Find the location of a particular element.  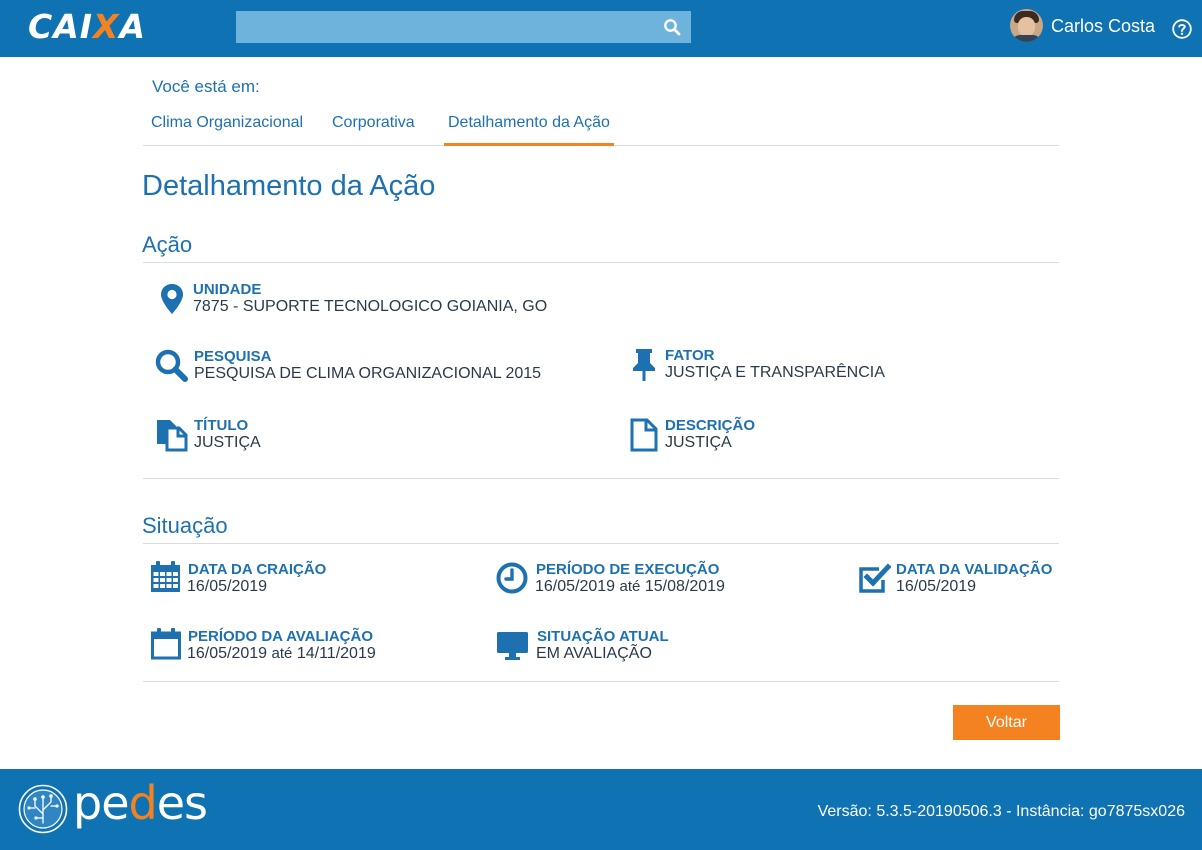

unidade-value: 7875 - SUPORTE TECNOLOGICO GOIANIA, GO is located at coordinates (370, 306).